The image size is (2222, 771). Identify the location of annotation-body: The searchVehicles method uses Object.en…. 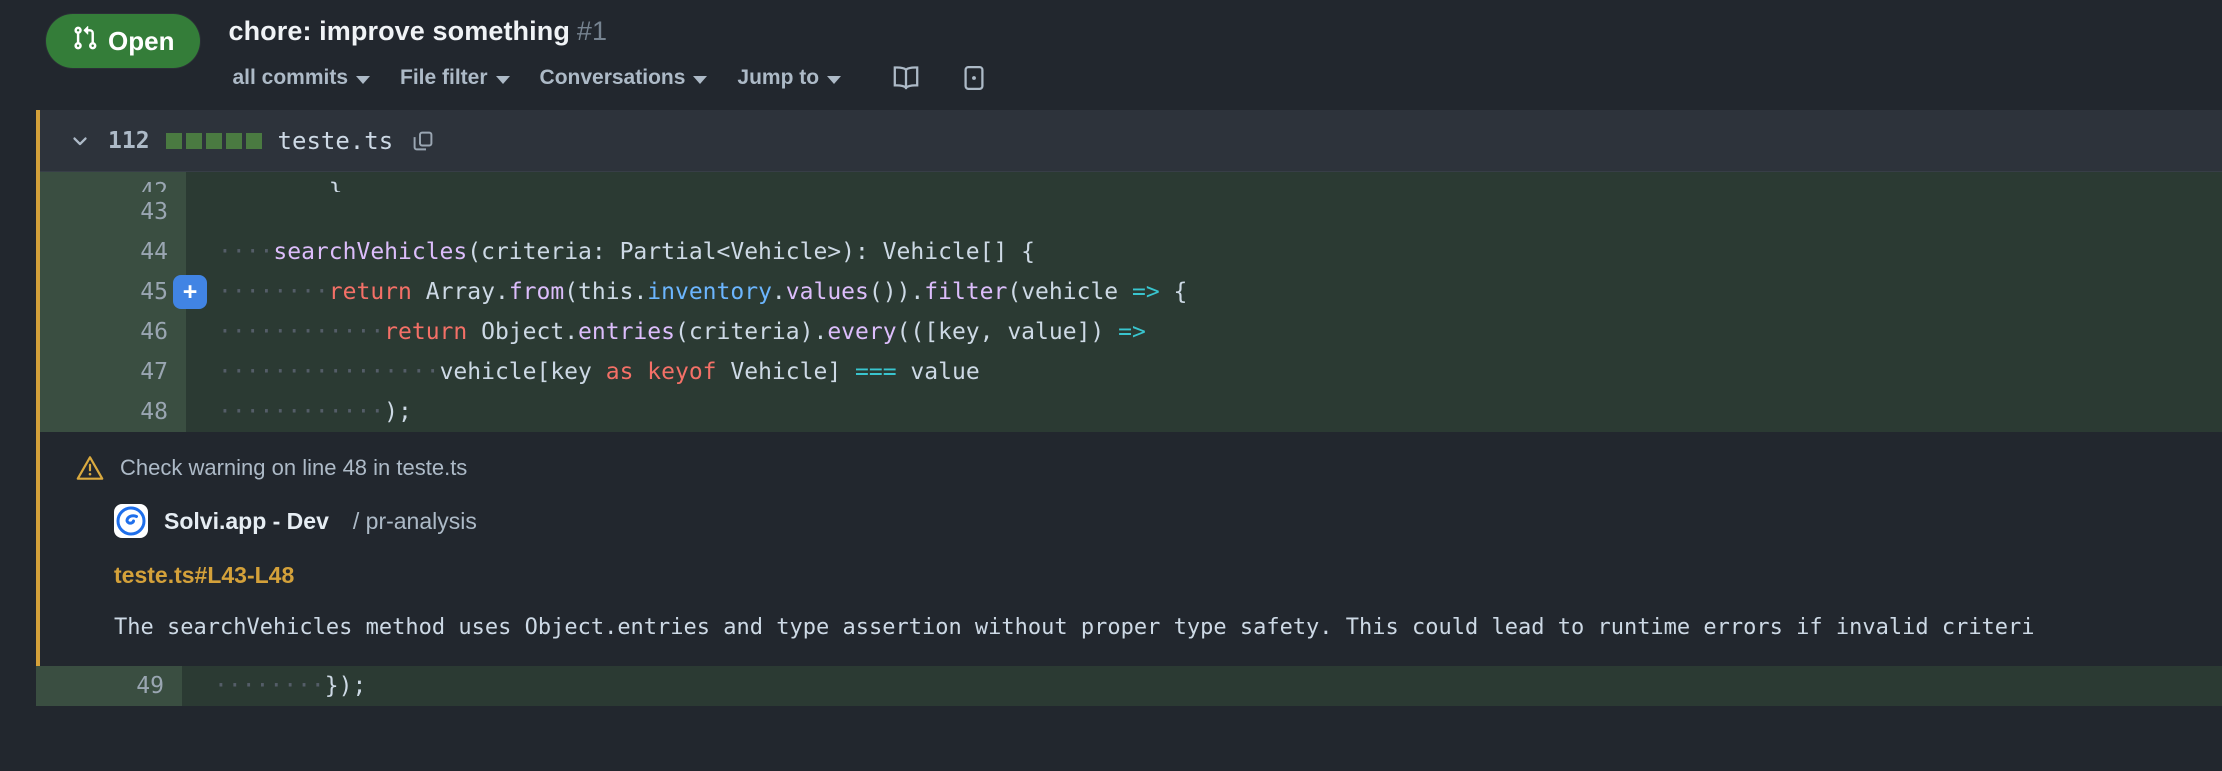
(1074, 627).